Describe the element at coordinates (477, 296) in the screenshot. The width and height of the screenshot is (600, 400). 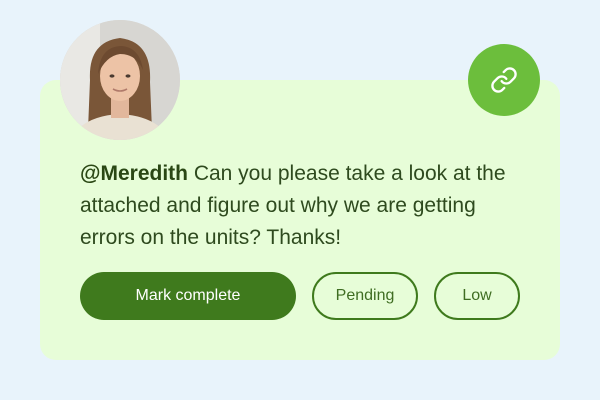
I see `priority-low-button: Low` at that location.